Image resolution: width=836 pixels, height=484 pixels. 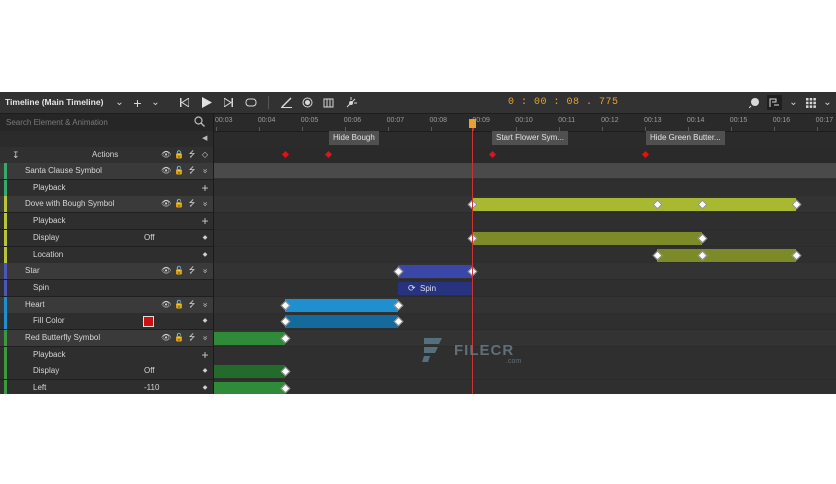 I want to click on search-input, so click(x=96, y=122).